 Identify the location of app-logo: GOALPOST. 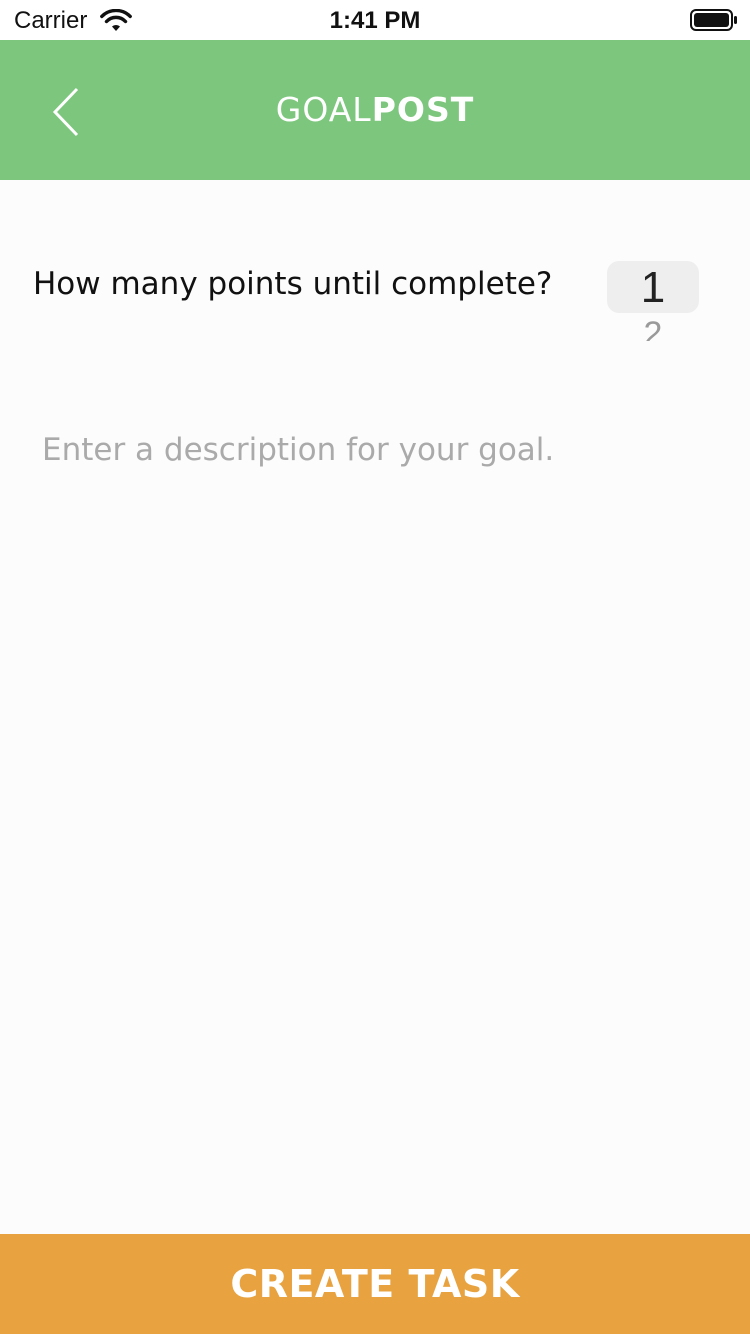
(375, 109).